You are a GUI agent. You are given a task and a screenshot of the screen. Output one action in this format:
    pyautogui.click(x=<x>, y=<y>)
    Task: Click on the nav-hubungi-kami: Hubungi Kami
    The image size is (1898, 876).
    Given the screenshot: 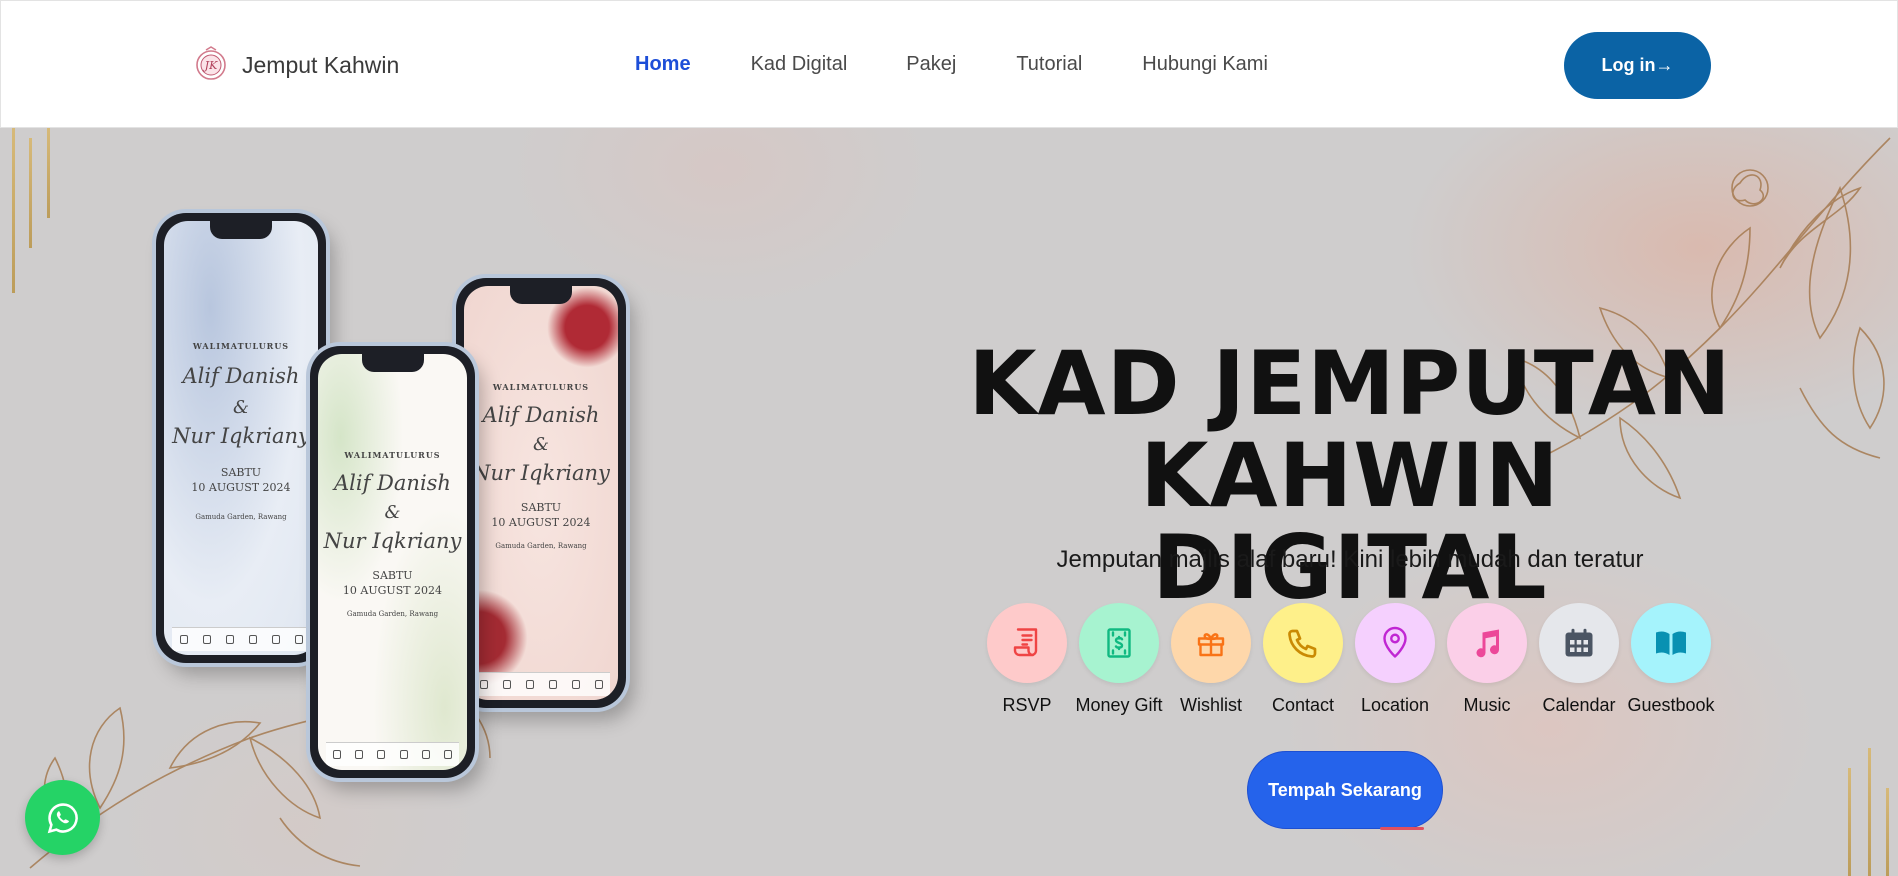 What is the action you would take?
    pyautogui.click(x=1205, y=64)
    